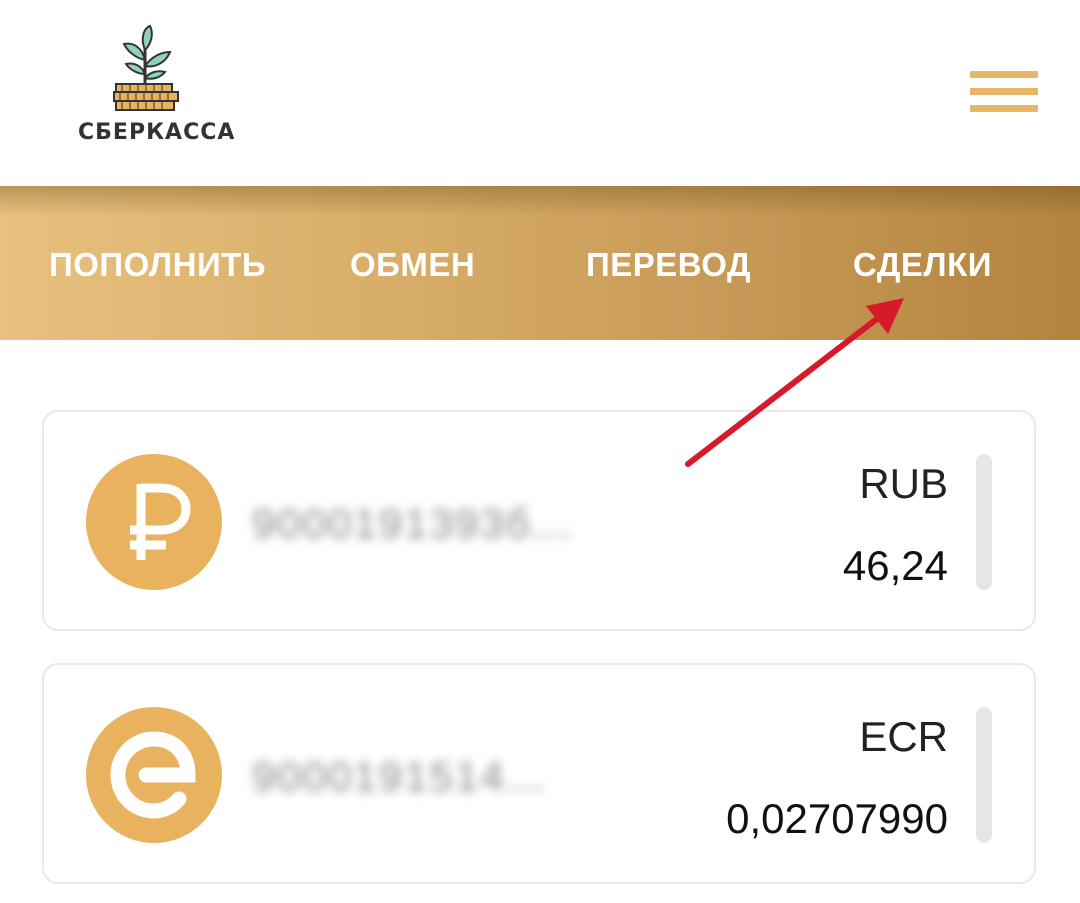 The width and height of the screenshot is (1080, 903). Describe the element at coordinates (1004, 92) in the screenshot. I see `hamburger-menu-icon` at that location.